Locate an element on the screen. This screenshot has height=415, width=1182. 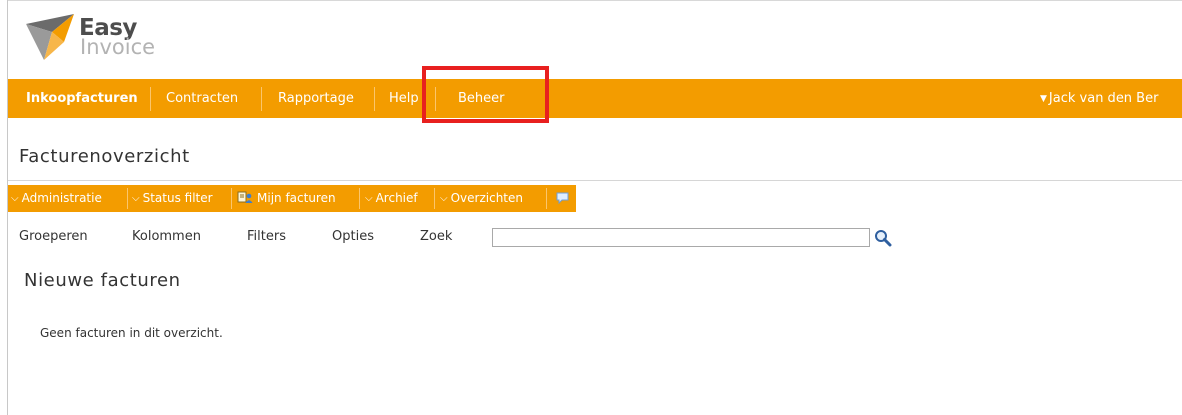
toolbar-administratie-dropdown: ⌵ Administratie is located at coordinates (56, 198).